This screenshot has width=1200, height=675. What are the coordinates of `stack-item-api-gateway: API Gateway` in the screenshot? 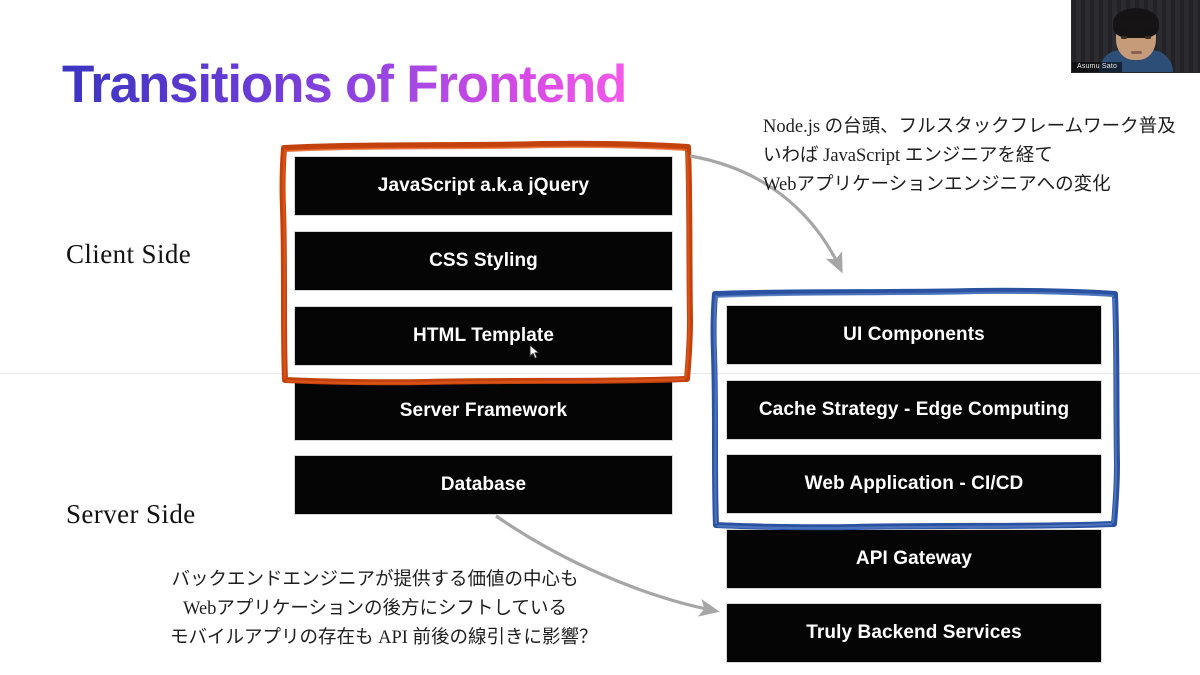 It's located at (914, 559).